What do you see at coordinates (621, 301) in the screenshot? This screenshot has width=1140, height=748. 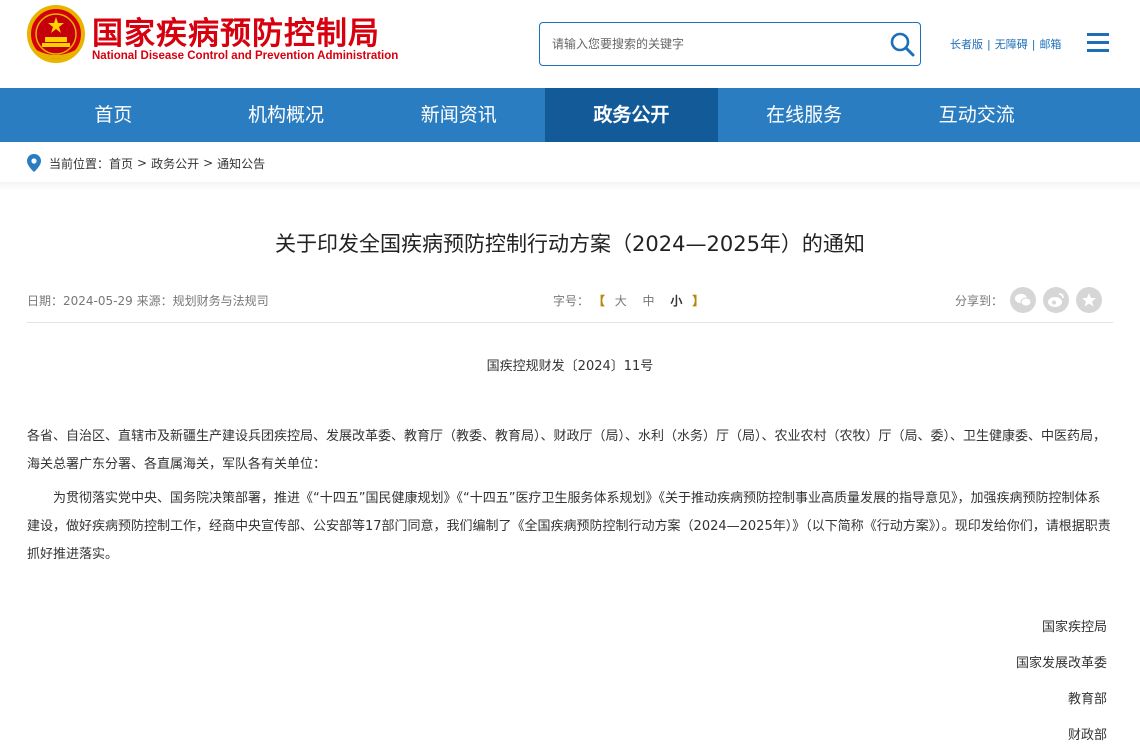 I see `font-size-large: 大` at bounding box center [621, 301].